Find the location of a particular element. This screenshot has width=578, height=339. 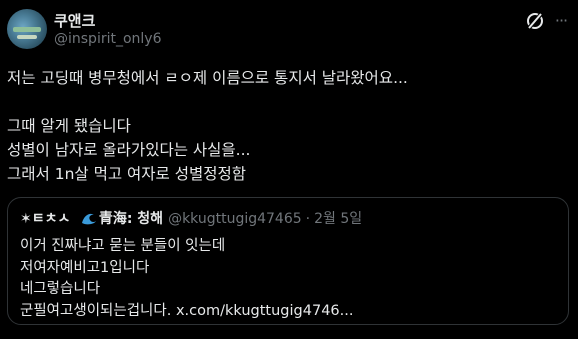

quoted-display-name-suffix: 青海: 청해 is located at coordinates (131, 219).